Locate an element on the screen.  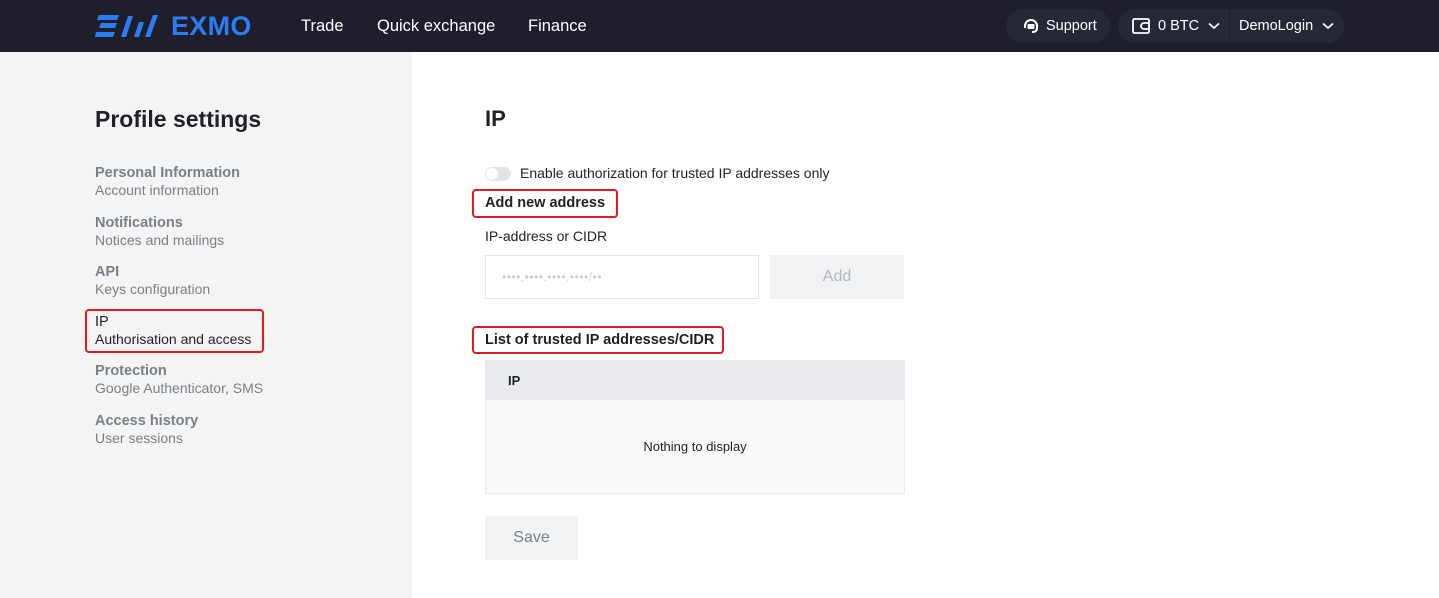
sidebar-item-subtitle: Google Authenticator, SMS is located at coordinates (179, 388).